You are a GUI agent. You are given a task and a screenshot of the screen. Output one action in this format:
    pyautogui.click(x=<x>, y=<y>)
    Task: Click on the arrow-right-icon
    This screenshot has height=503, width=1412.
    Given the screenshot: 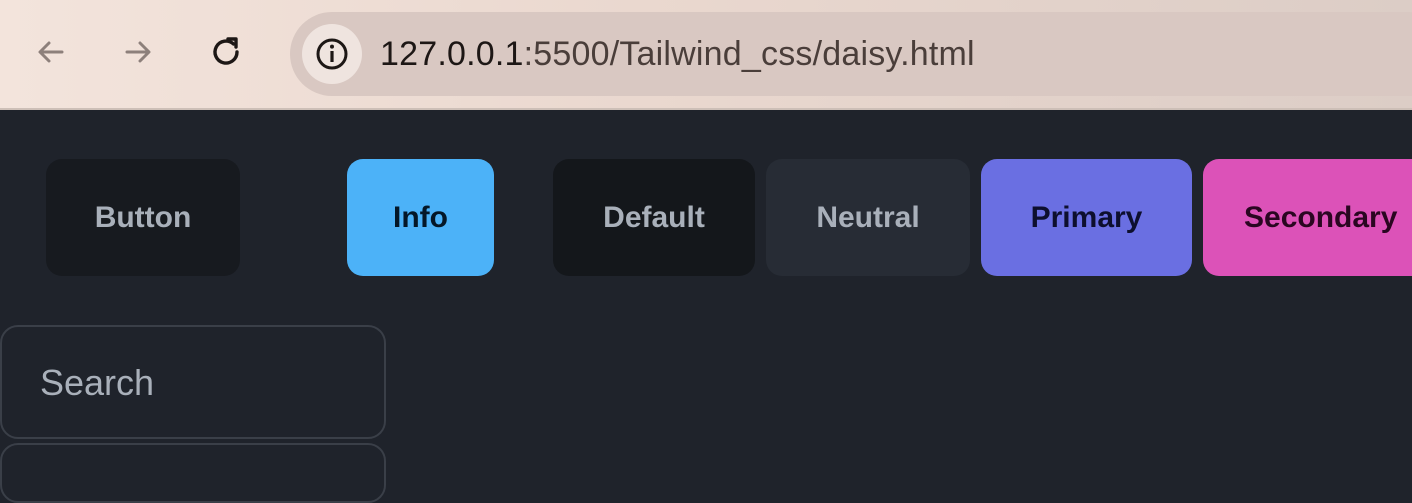 What is the action you would take?
    pyautogui.click(x=138, y=52)
    